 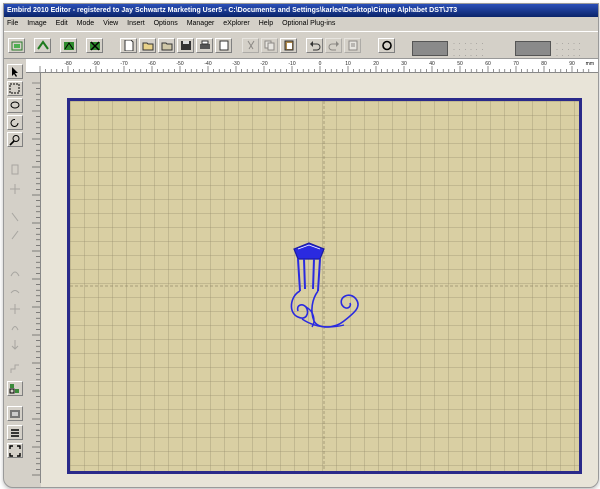 I want to click on line-icon, so click(x=15, y=235).